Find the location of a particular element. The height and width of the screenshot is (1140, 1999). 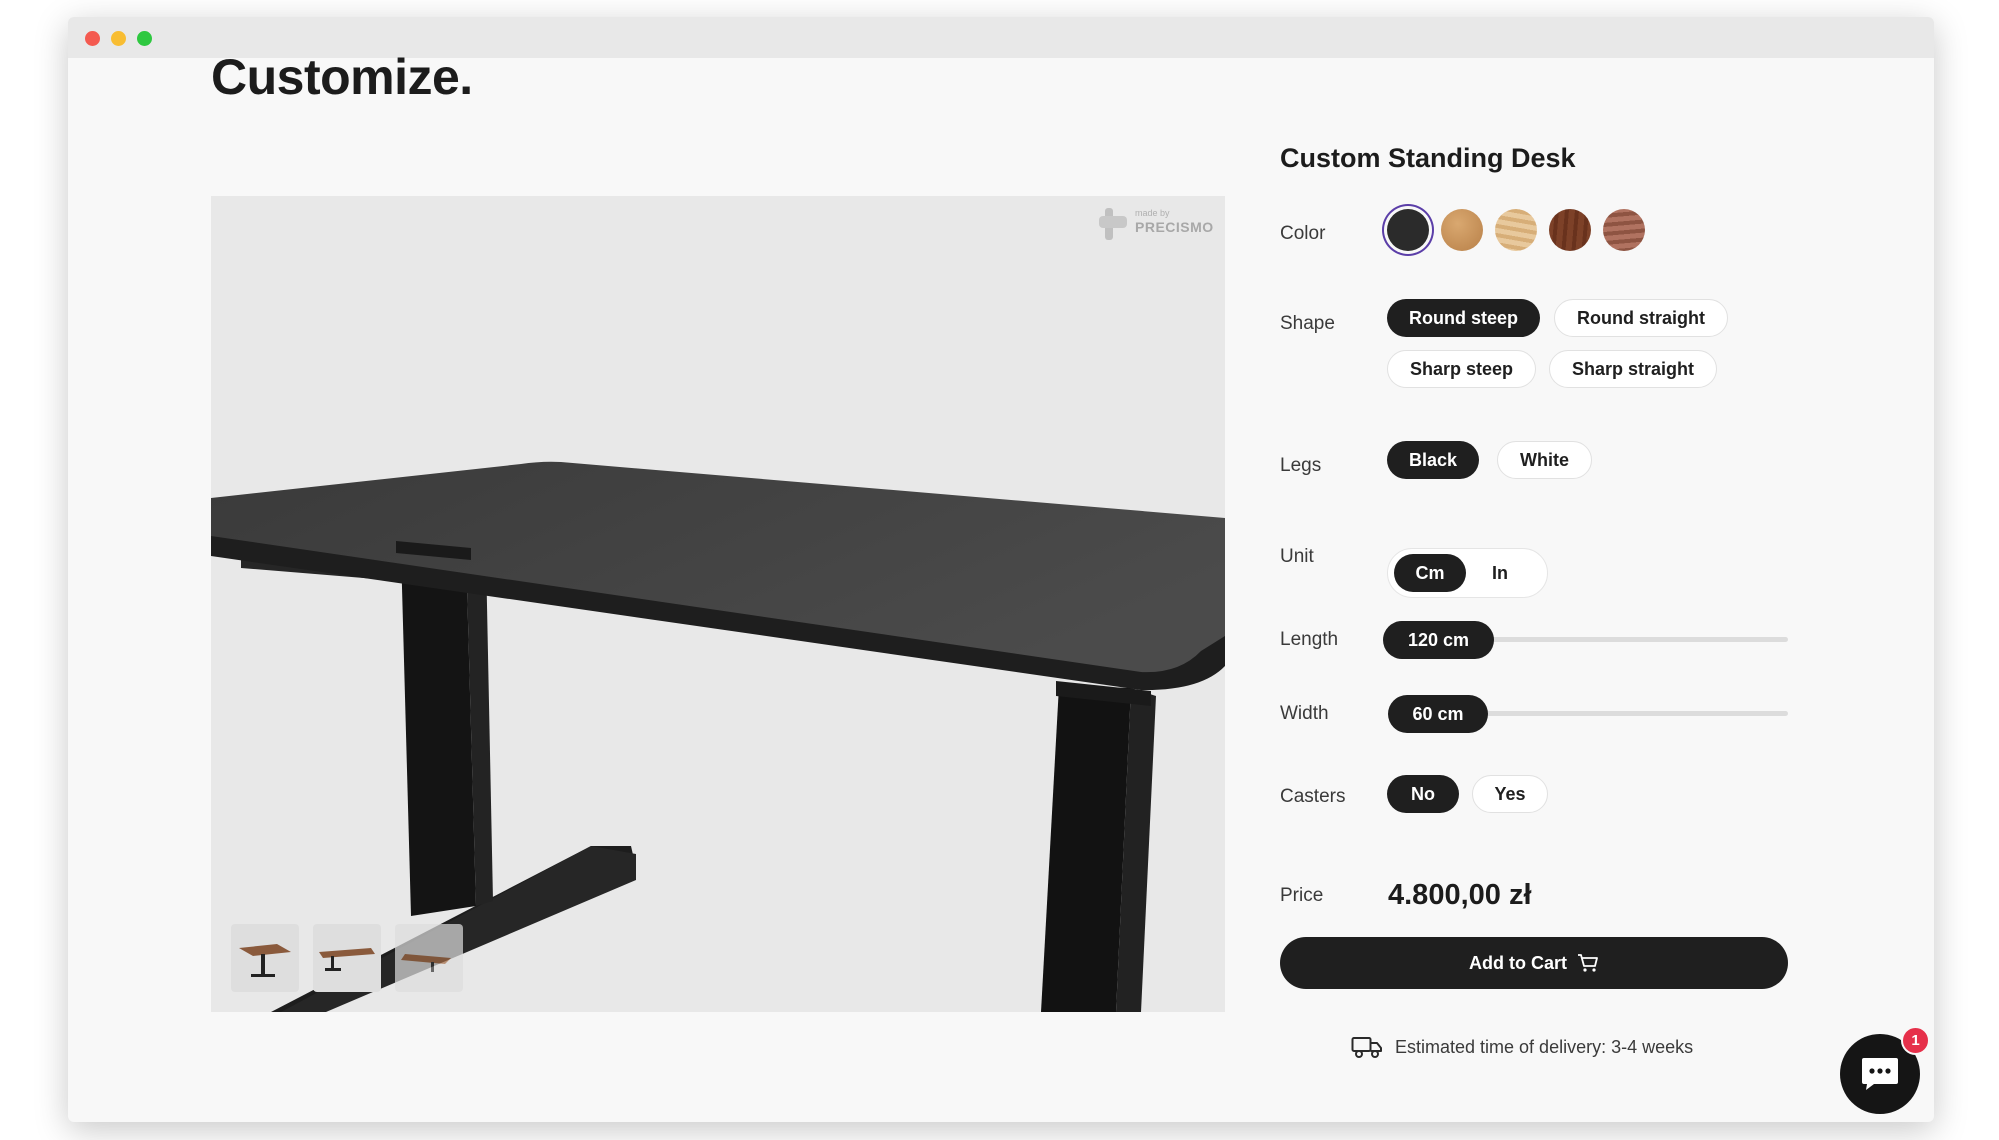

add-to-cart-label: Add to Cart is located at coordinates (1518, 962).